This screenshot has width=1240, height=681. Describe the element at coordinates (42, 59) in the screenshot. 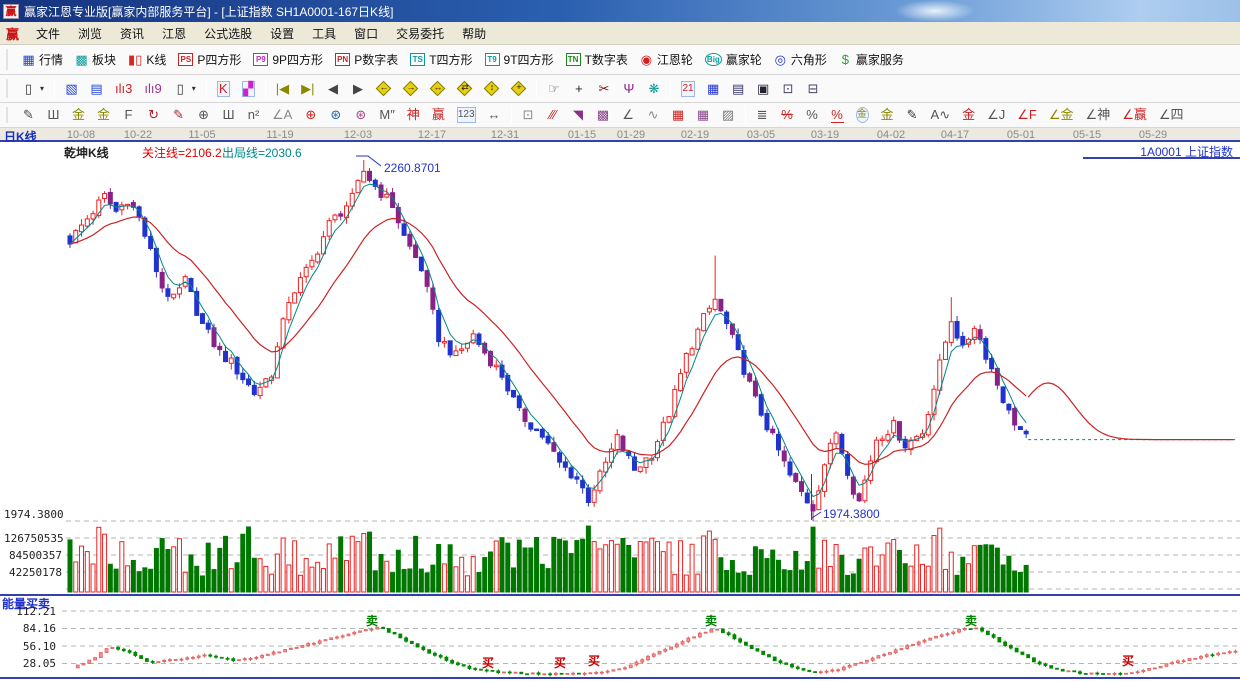

I see `quotes-button: ▦ 行情` at that location.